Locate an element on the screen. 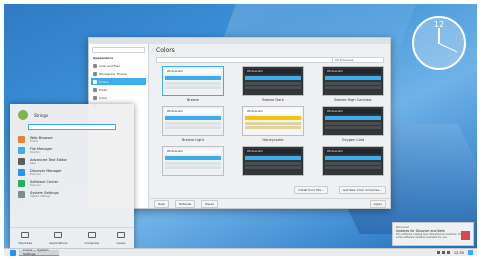 This screenshot has height=262, width=483. taskbar: Colors — System Settings 12:35 is located at coordinates (240, 252).